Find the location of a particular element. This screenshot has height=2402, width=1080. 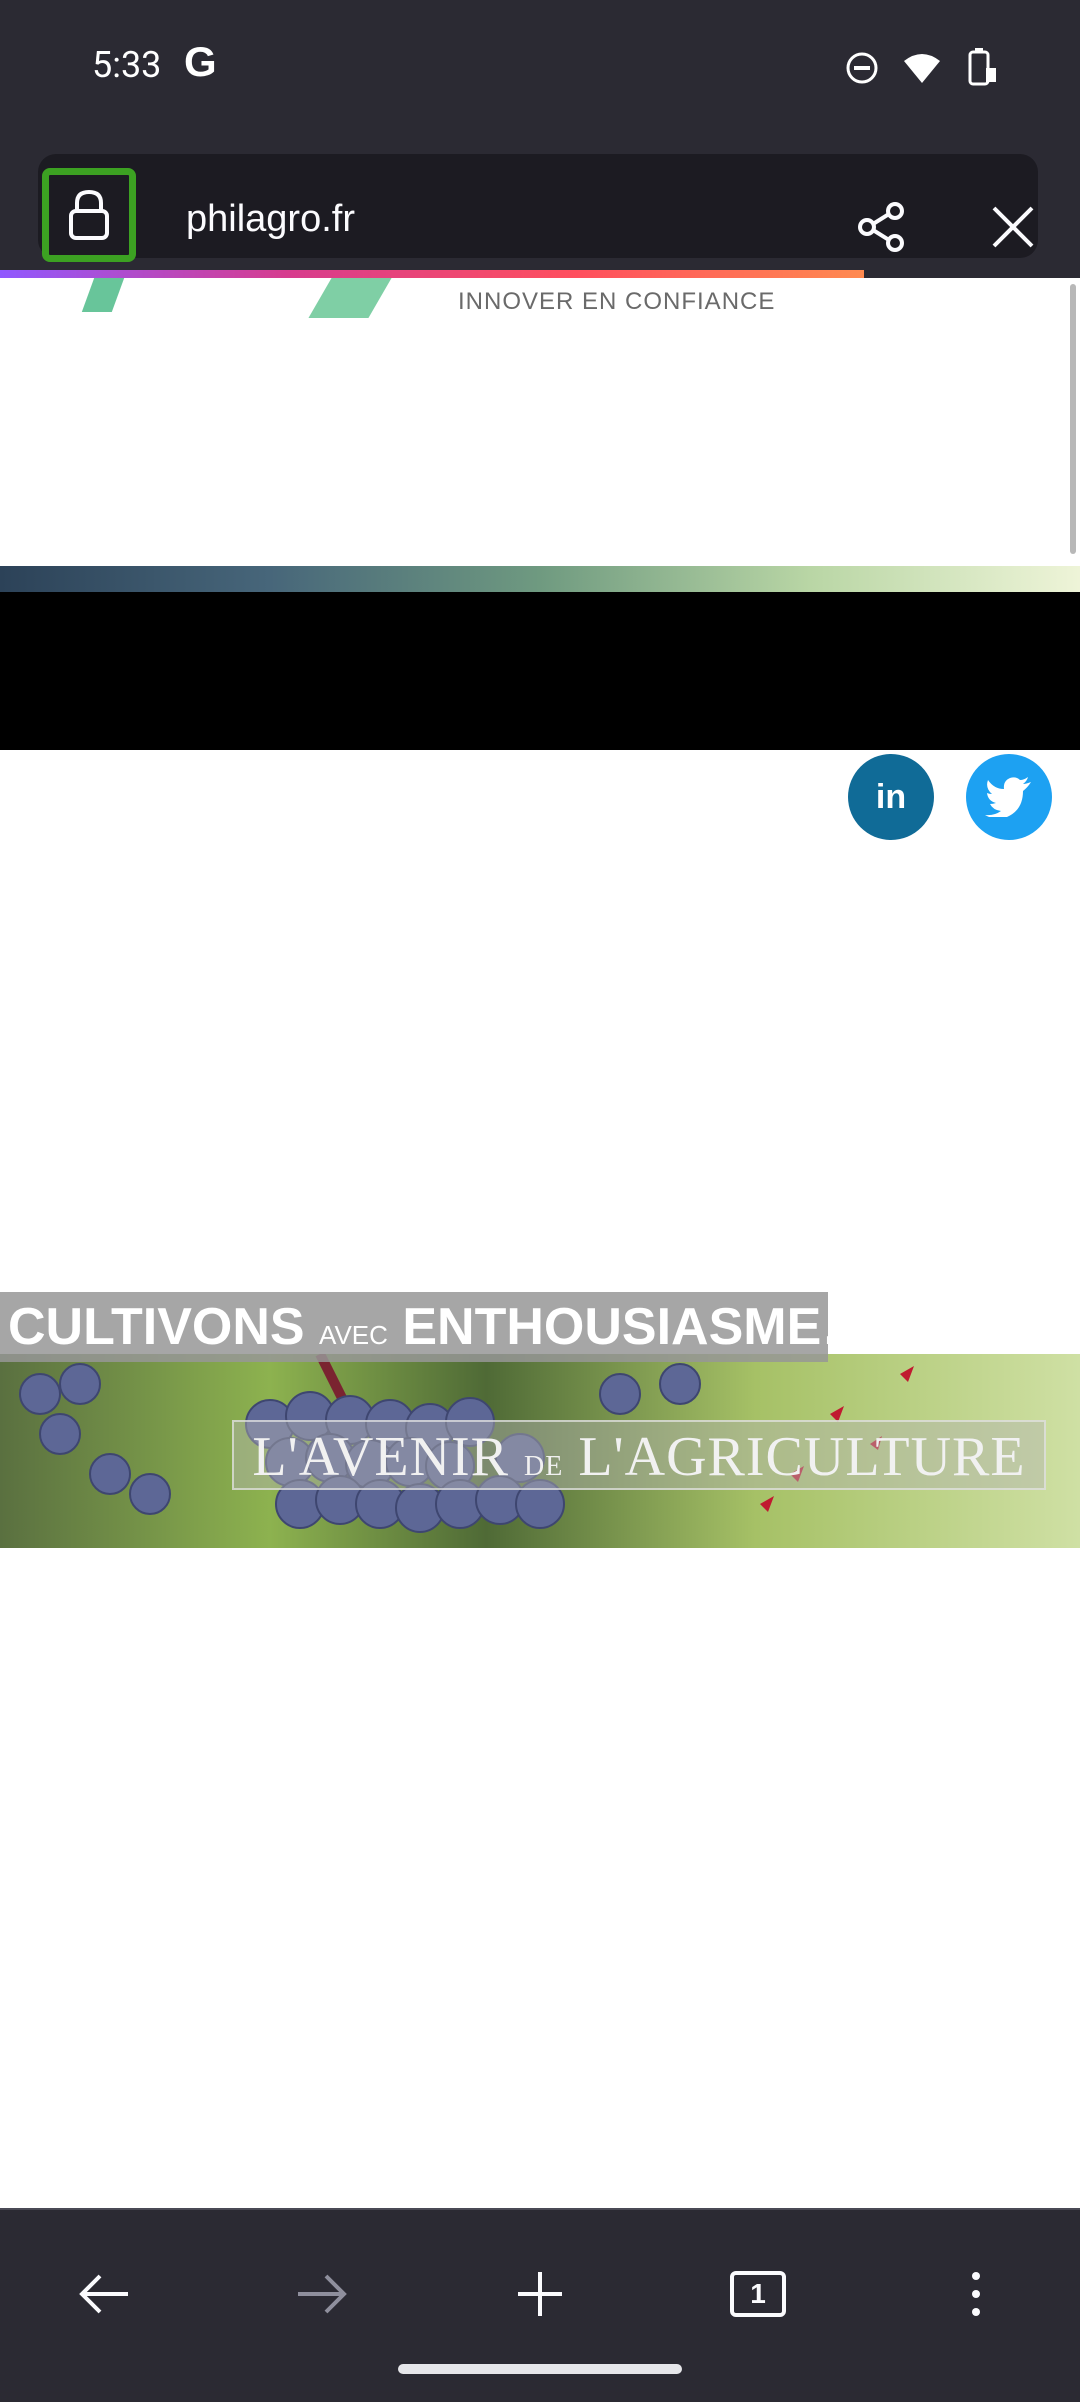

headline-part1: CULTIVONS is located at coordinates (156, 1327).